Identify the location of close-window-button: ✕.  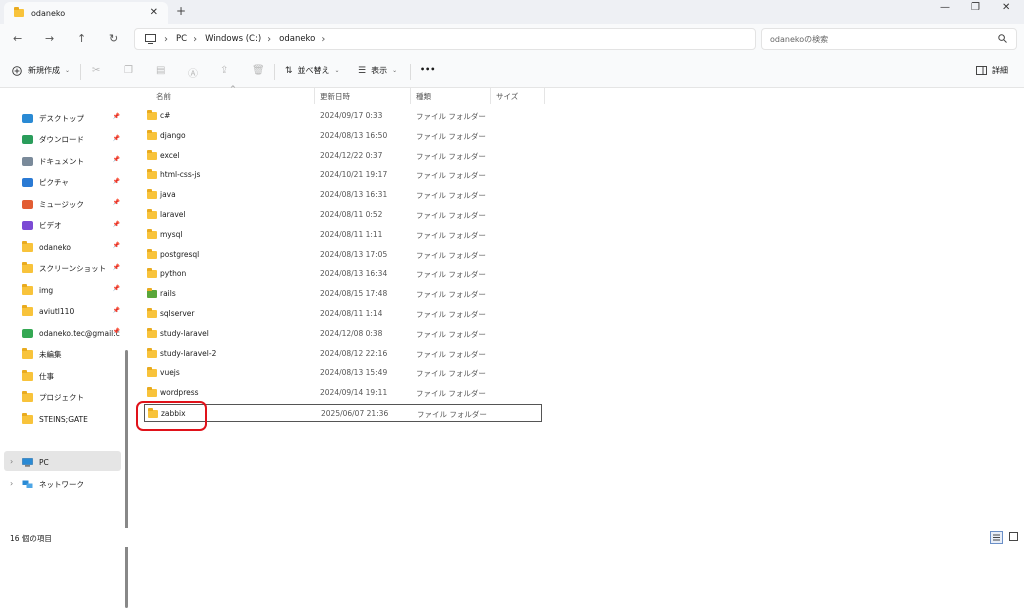
(1006, 7).